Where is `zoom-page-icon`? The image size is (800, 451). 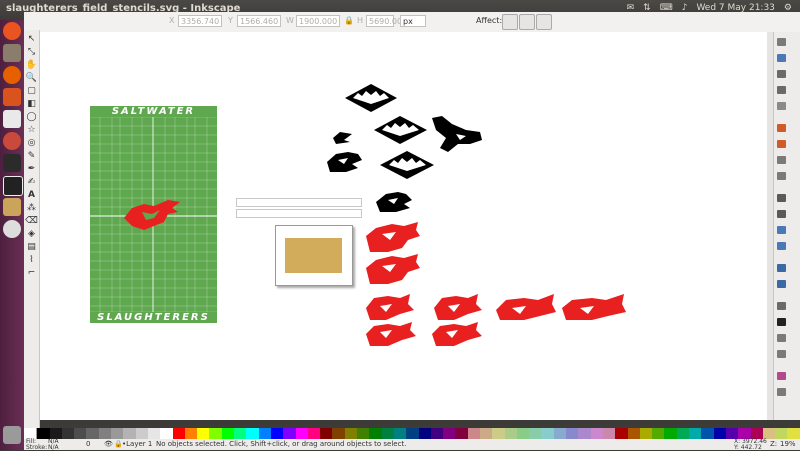
zoom-page-icon is located at coordinates (781, 246).